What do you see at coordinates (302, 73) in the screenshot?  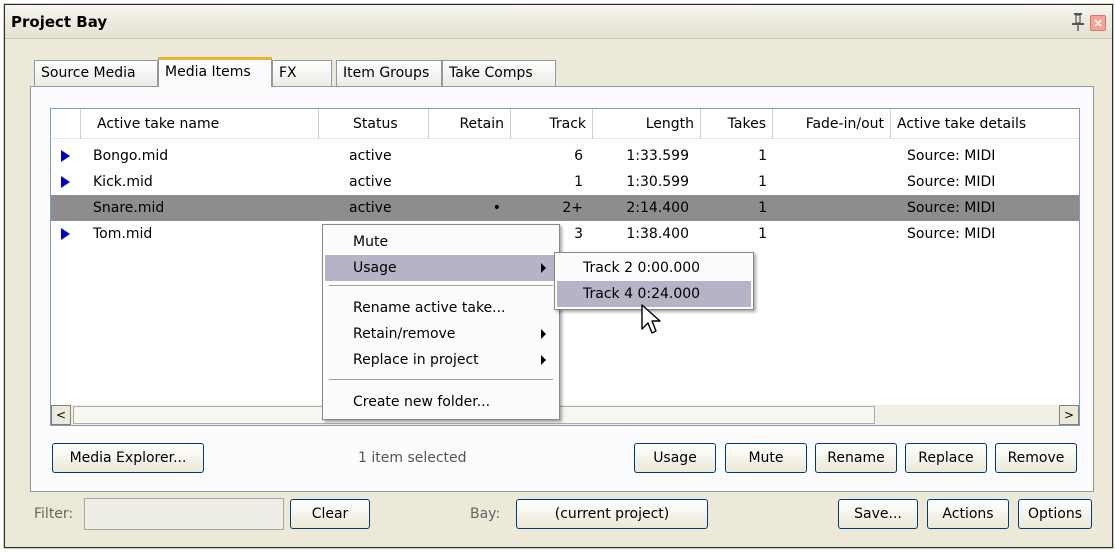 I see `tab-fx: FX` at bounding box center [302, 73].